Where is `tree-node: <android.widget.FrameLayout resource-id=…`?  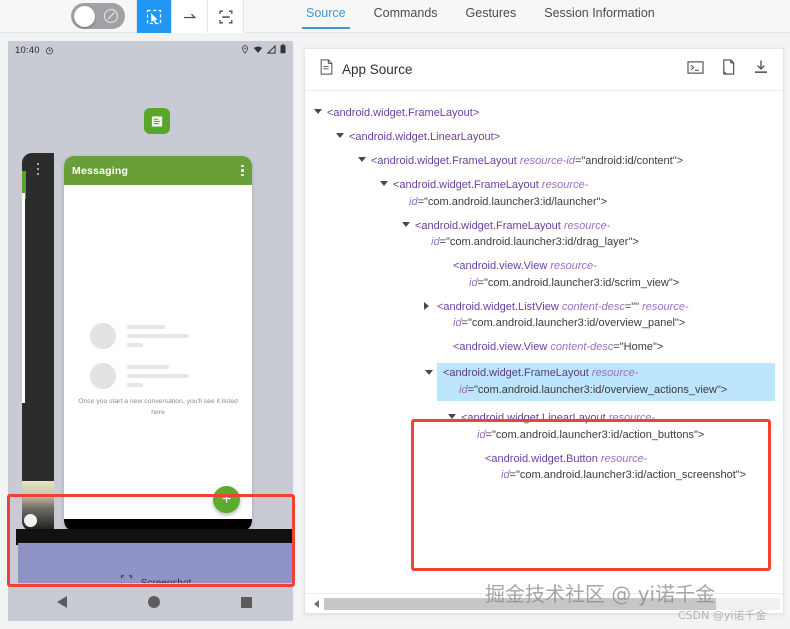
tree-node: <android.widget.FrameLayout resource-id=… is located at coordinates (566, 161).